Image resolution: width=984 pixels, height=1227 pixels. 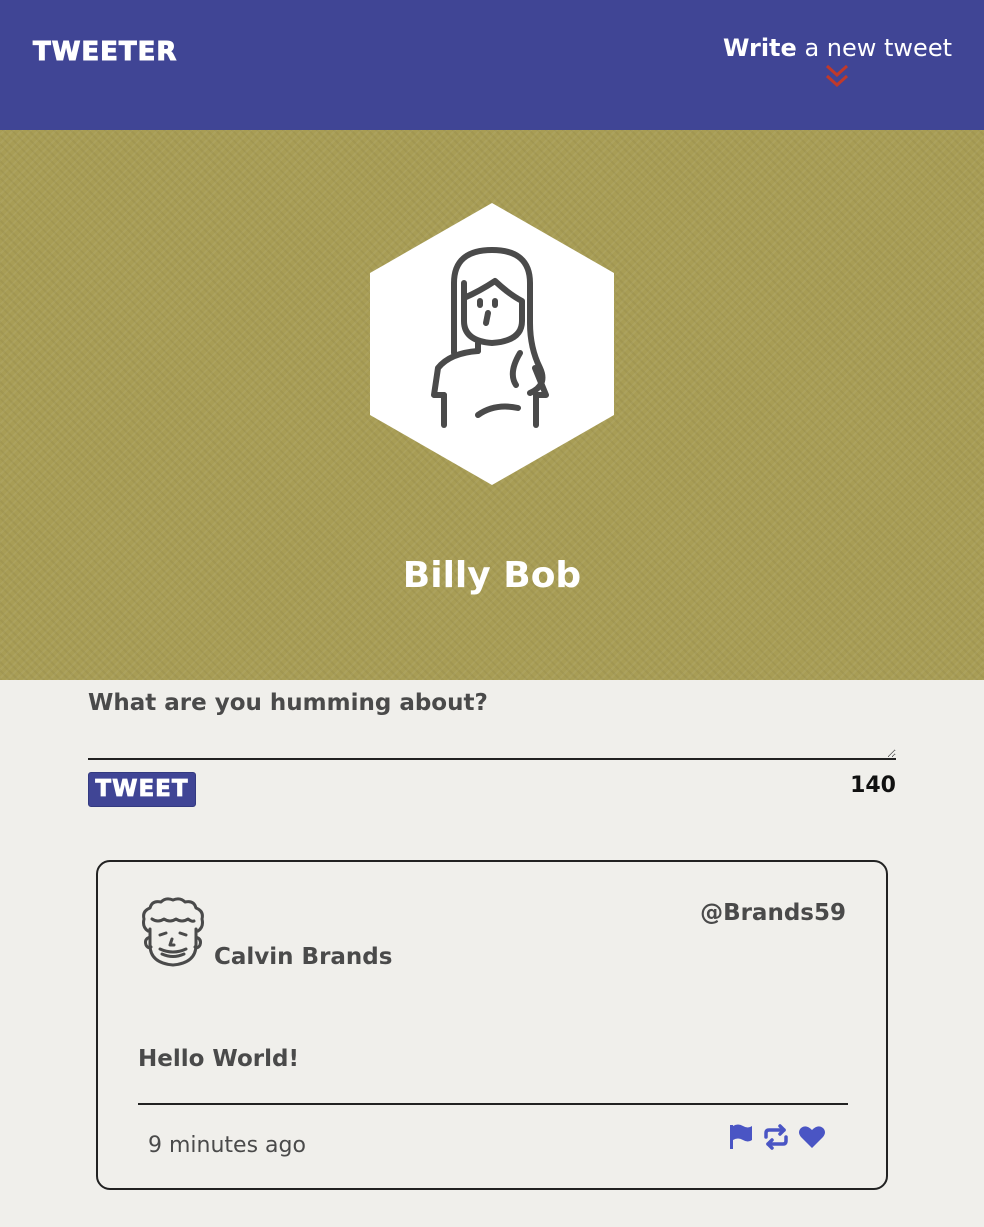 I want to click on tweet-divider, so click(x=493, y=1104).